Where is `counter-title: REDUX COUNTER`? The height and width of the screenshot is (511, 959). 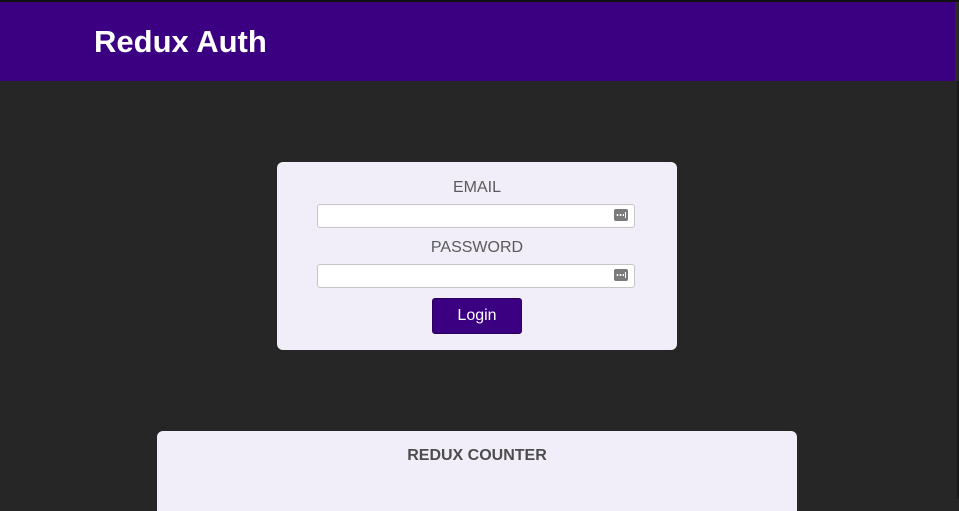 counter-title: REDUX COUNTER is located at coordinates (477, 455).